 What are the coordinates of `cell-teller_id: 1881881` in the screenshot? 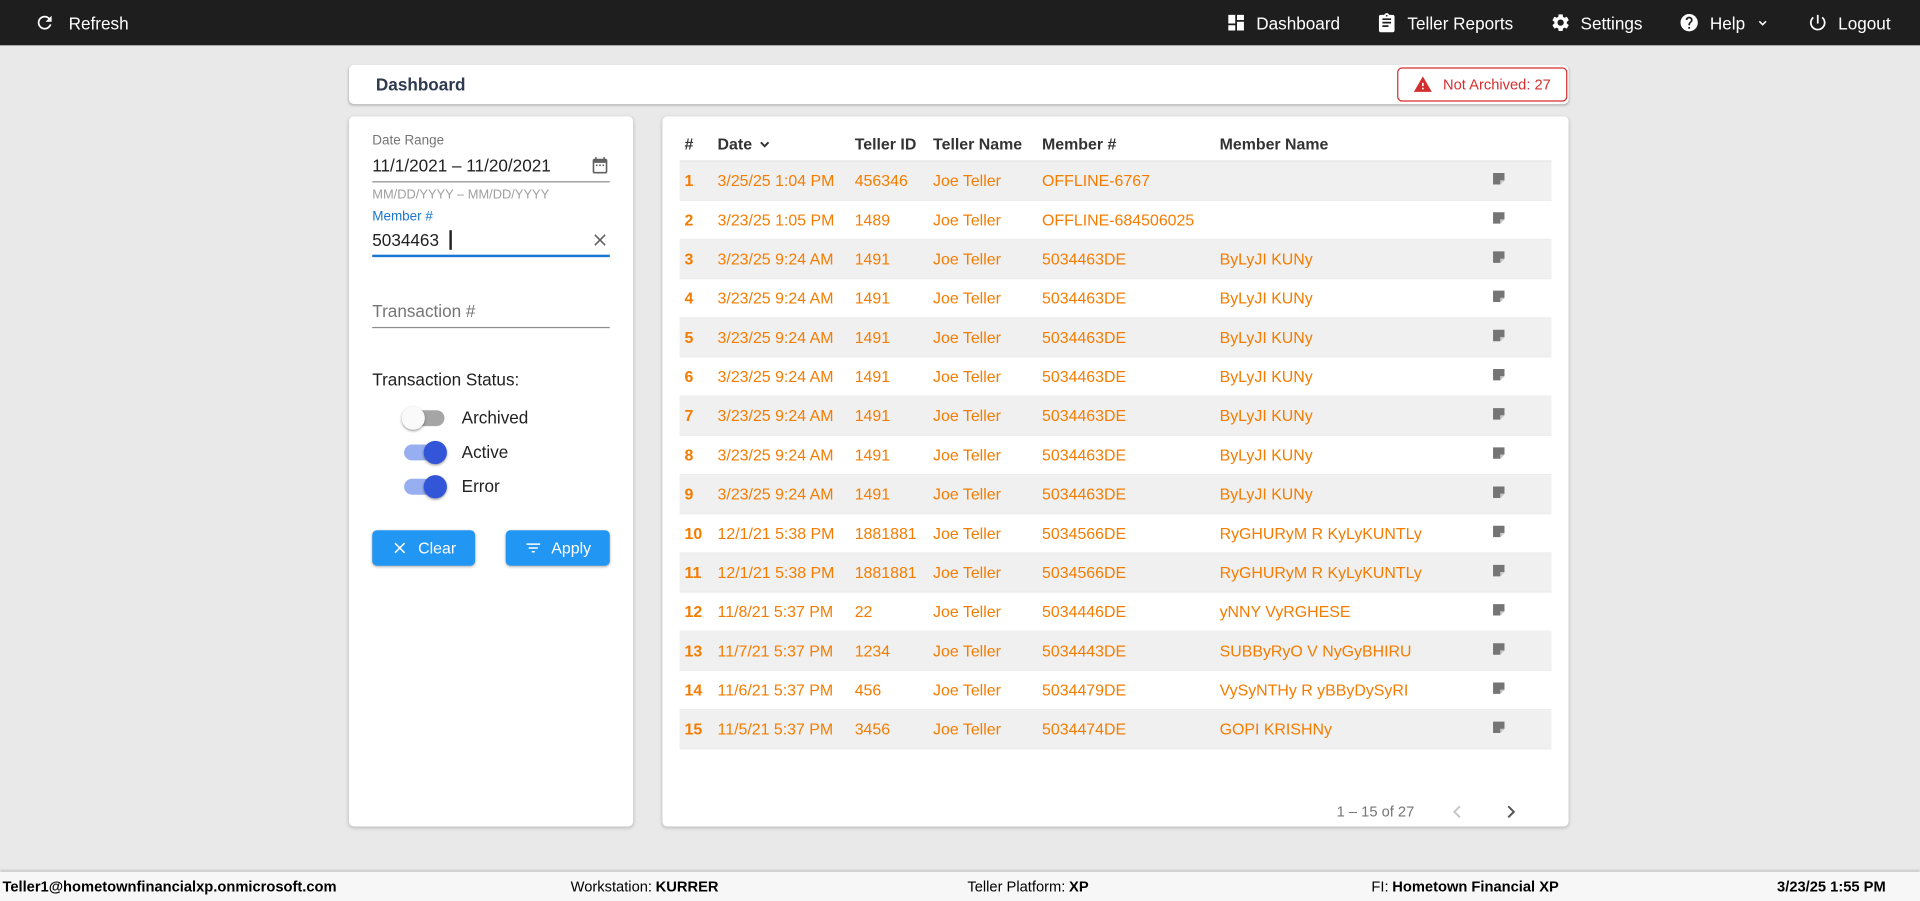 It's located at (885, 533).